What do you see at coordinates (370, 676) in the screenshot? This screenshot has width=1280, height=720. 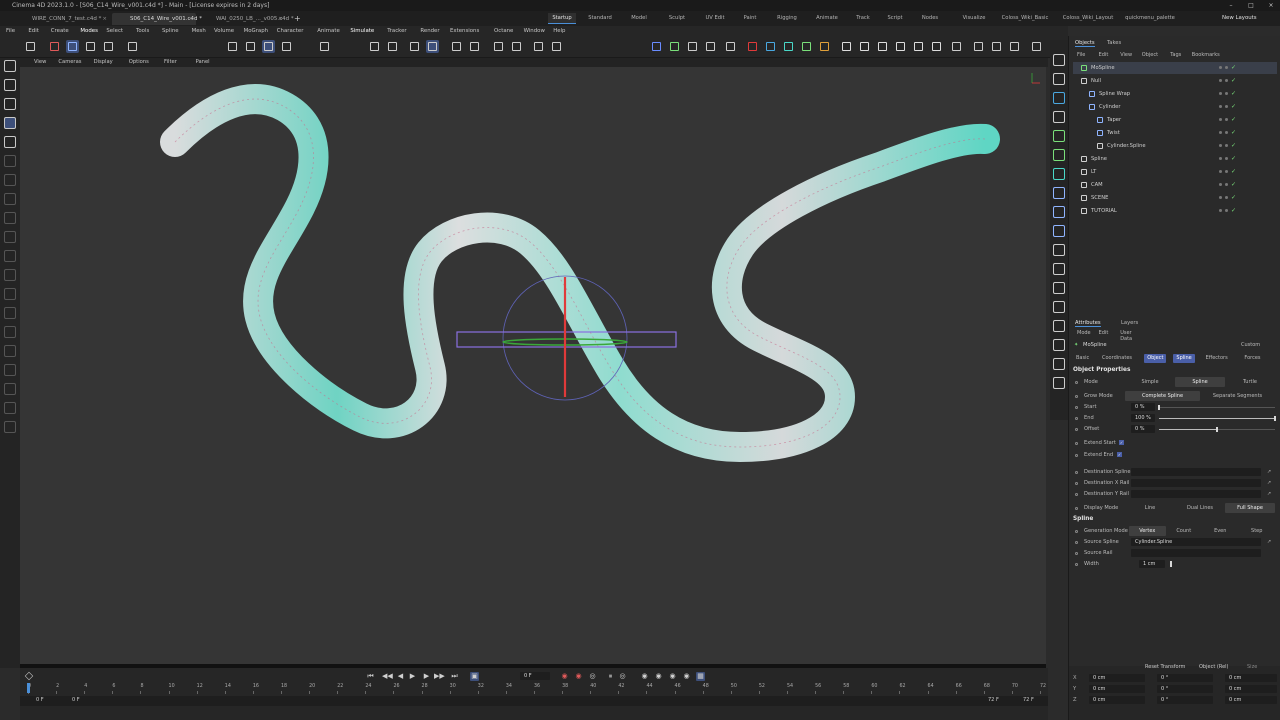 I see `go-start-icon: ⏮` at bounding box center [370, 676].